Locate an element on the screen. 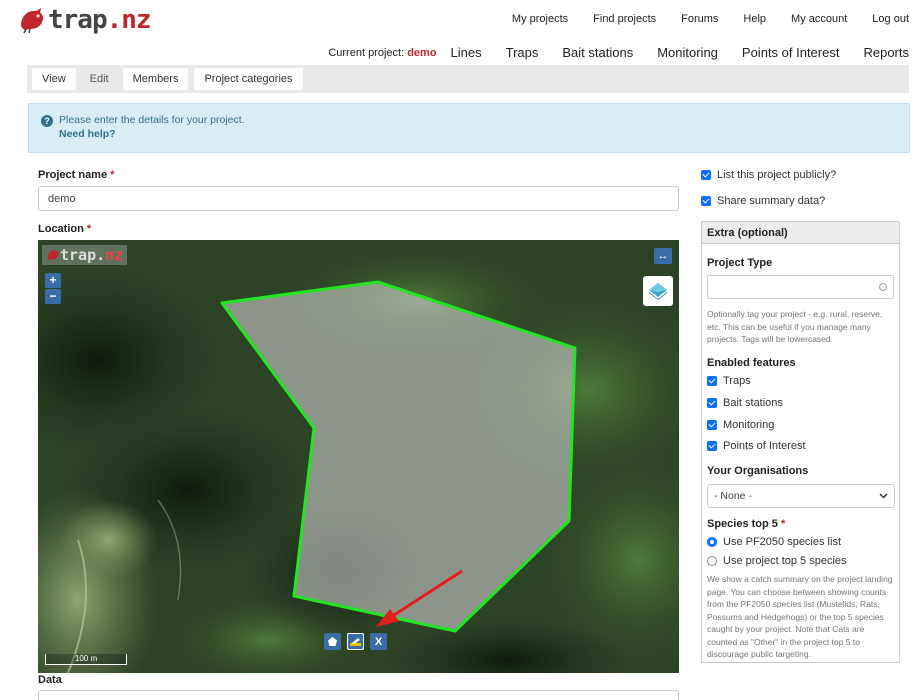 This screenshot has height=700, width=919. site-logo: trap.nz is located at coordinates (85, 20).